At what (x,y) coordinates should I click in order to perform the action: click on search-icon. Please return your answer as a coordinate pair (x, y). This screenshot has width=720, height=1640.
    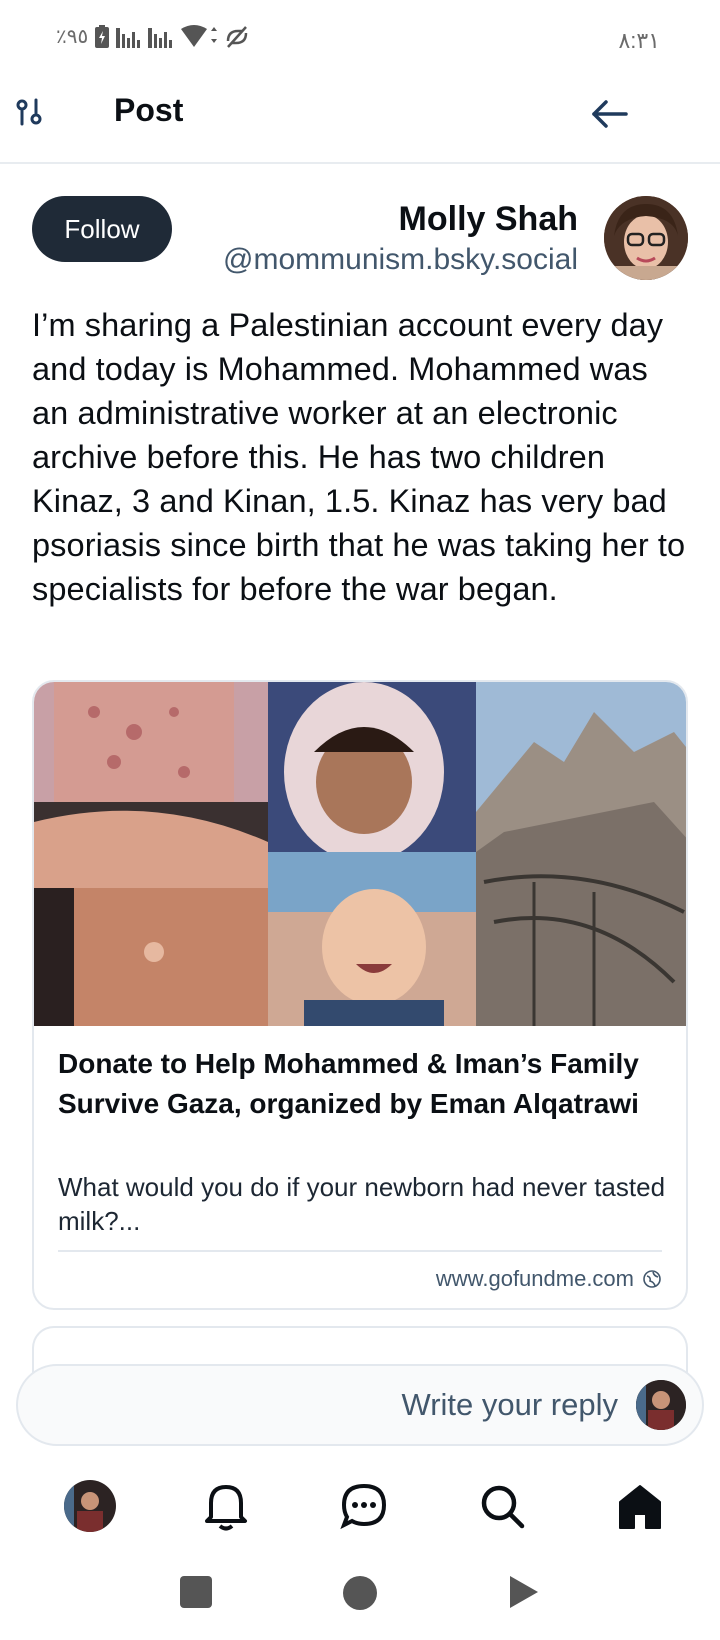
    Looking at the image, I should click on (502, 1506).